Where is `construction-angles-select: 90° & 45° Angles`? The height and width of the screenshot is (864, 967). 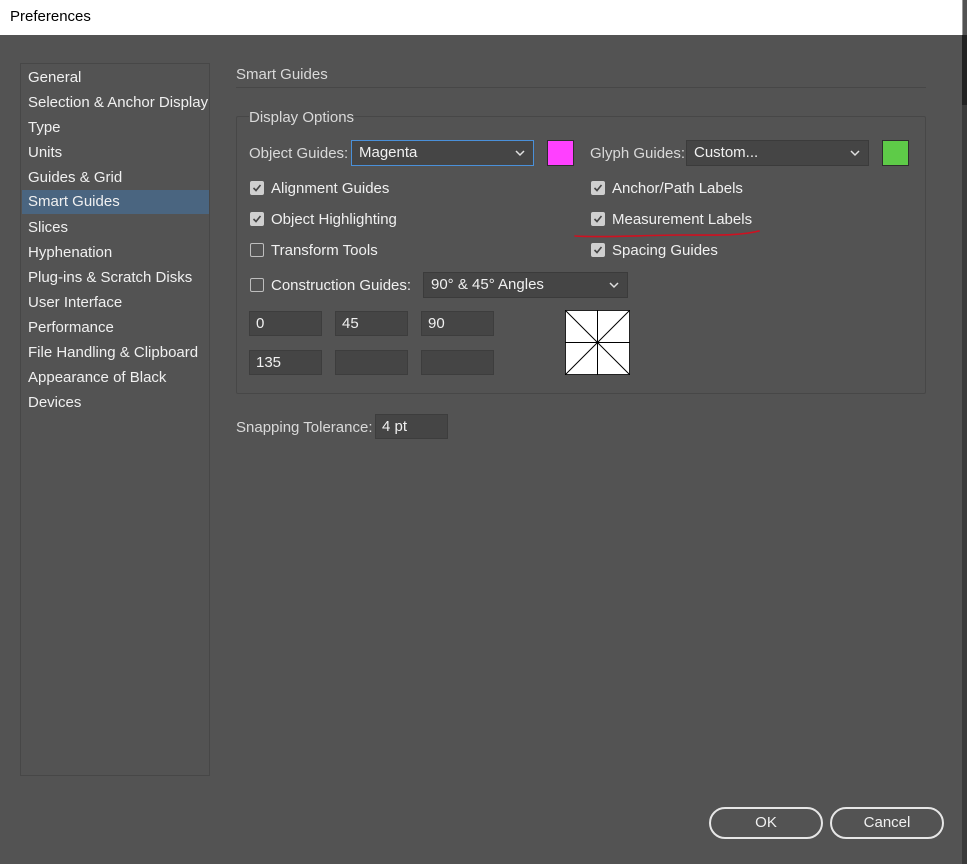 construction-angles-select: 90° & 45° Angles is located at coordinates (525, 285).